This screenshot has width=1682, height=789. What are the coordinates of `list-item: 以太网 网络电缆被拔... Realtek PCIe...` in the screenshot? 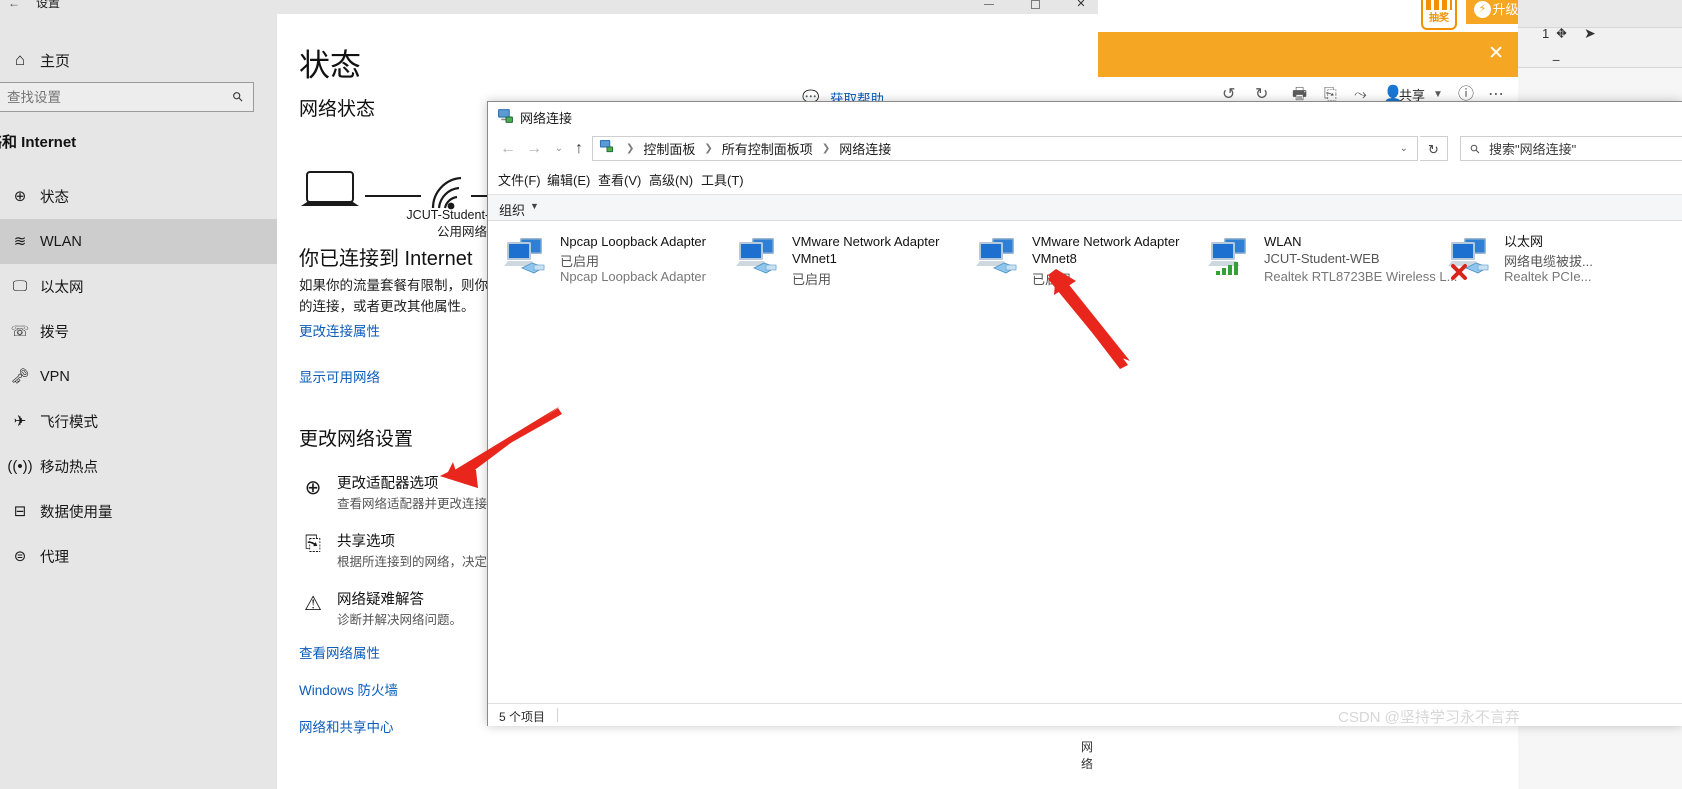 It's located at (1561, 264).